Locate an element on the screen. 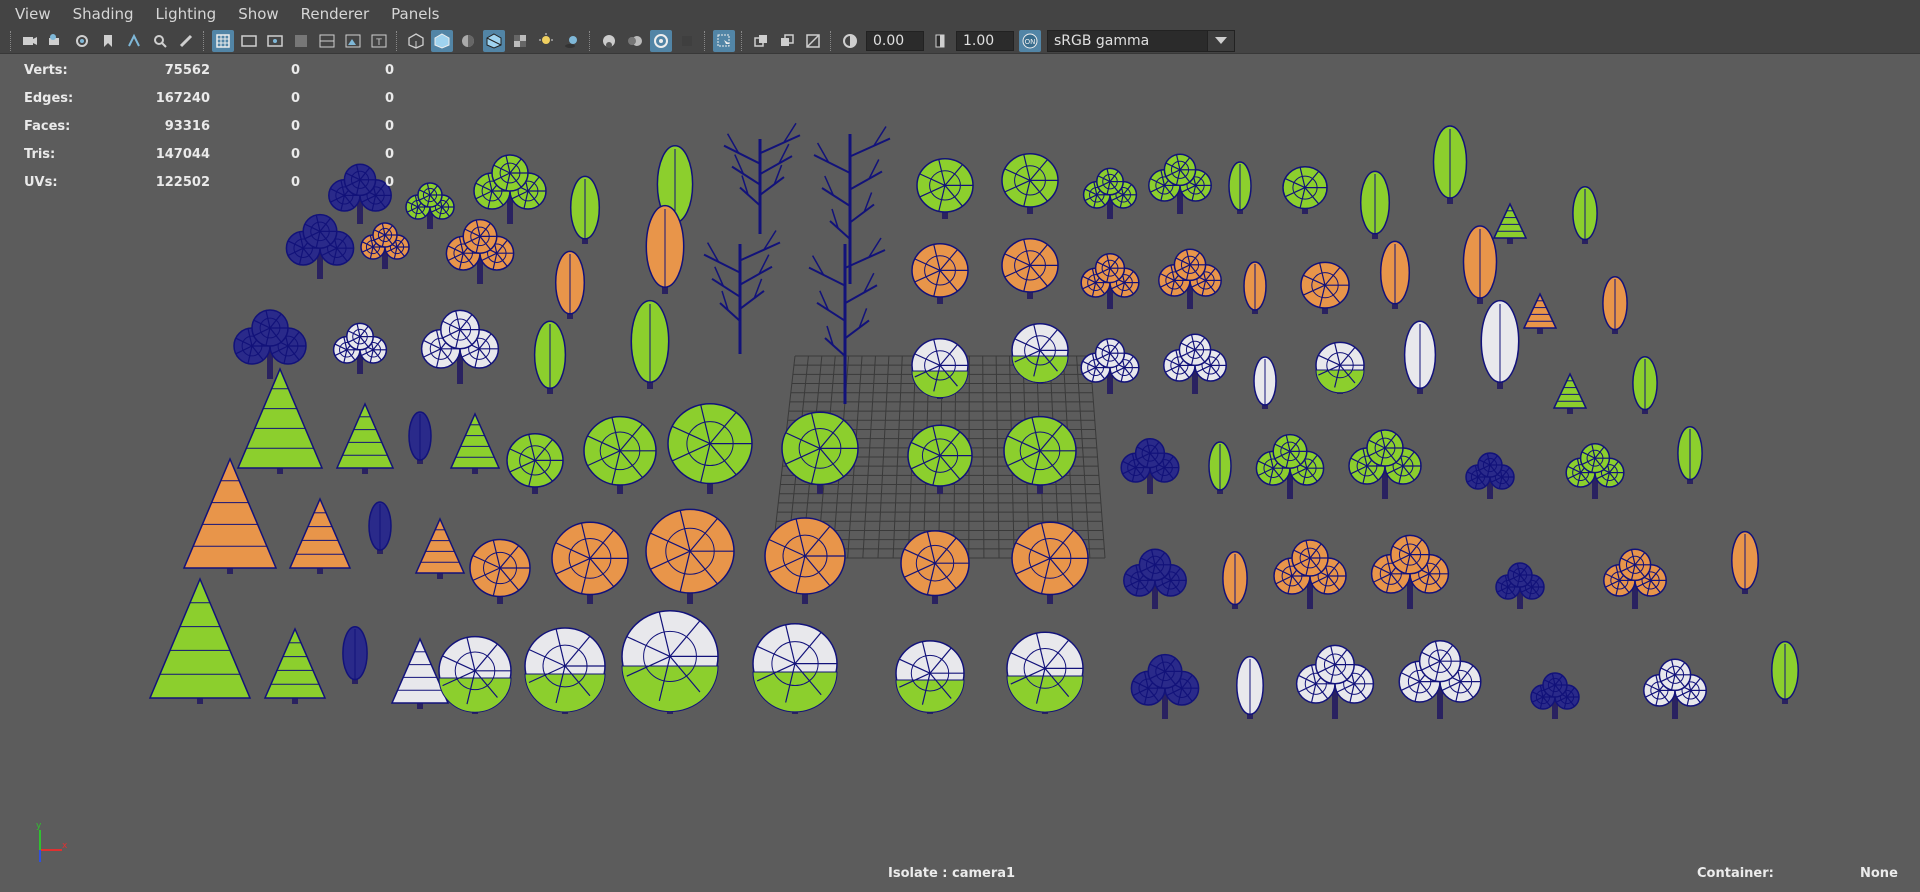 Image resolution: width=1920 pixels, height=892 pixels. svg-text: T is located at coordinates (378, 43).